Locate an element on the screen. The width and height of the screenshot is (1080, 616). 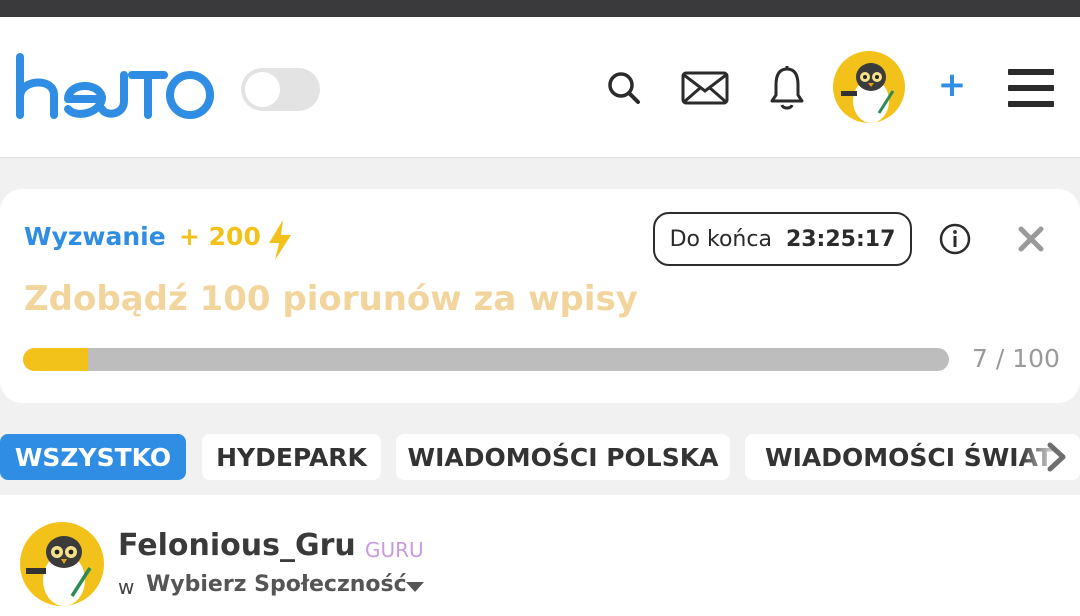
menu-icon is located at coordinates (1031, 88).